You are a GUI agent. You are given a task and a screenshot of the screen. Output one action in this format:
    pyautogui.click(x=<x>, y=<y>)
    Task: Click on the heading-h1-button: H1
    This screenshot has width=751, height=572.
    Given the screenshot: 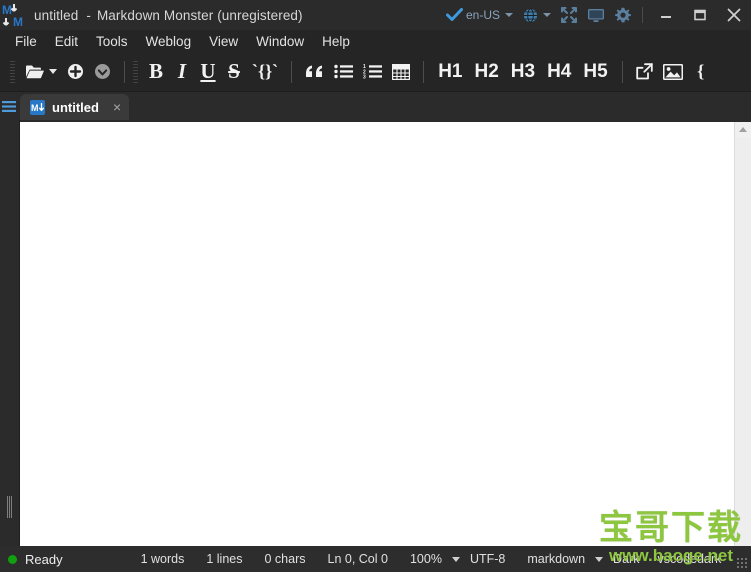 What is the action you would take?
    pyautogui.click(x=450, y=72)
    